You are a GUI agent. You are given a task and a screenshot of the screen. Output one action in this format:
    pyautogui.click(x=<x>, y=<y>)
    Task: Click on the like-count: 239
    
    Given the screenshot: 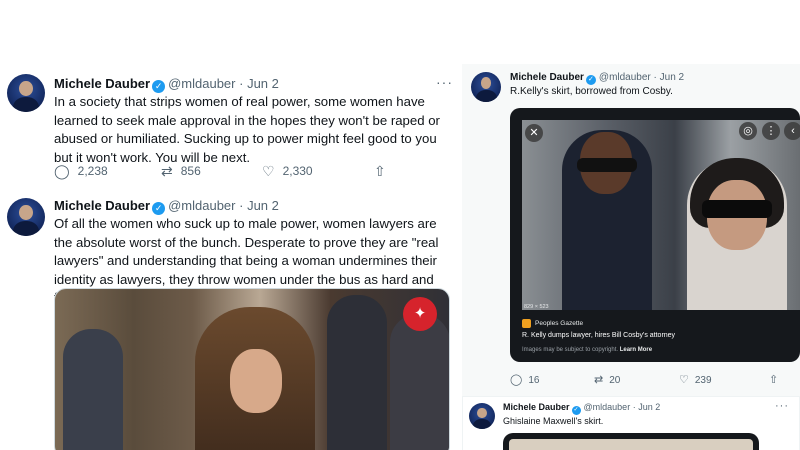 What is the action you would take?
    pyautogui.click(x=703, y=380)
    